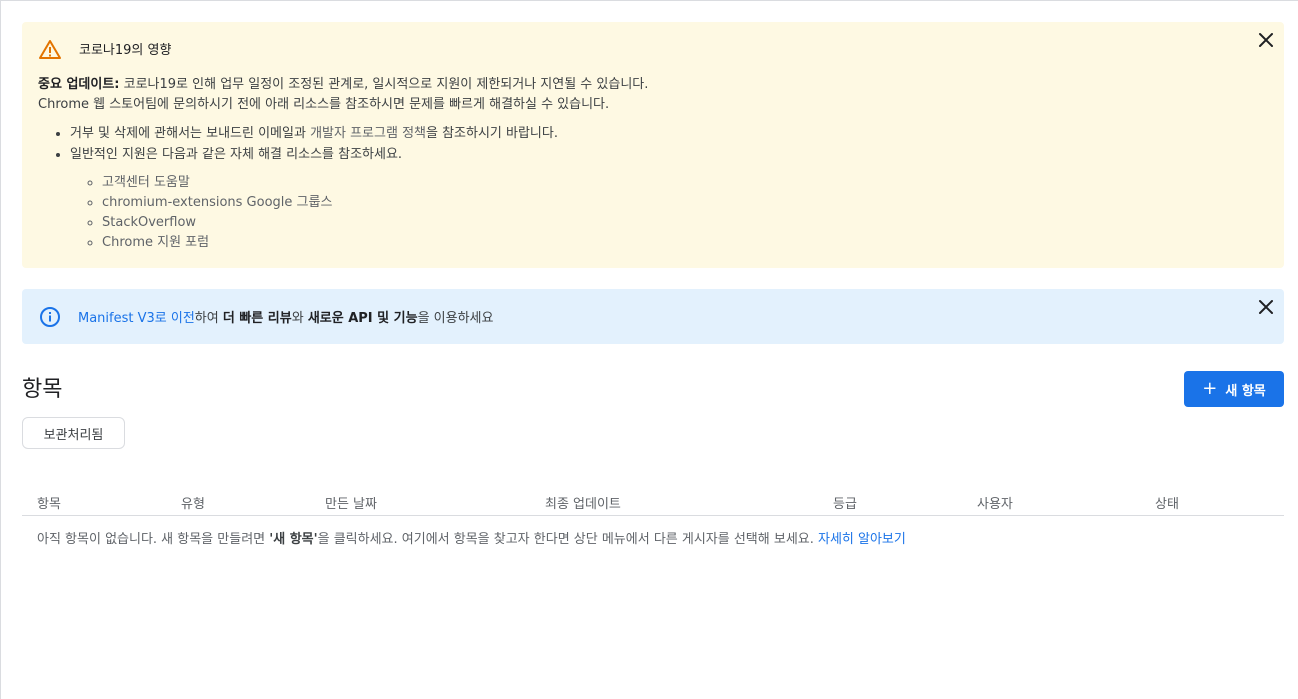 The height and width of the screenshot is (699, 1298). What do you see at coordinates (1167, 502) in the screenshot?
I see `column-header-status: 상태` at bounding box center [1167, 502].